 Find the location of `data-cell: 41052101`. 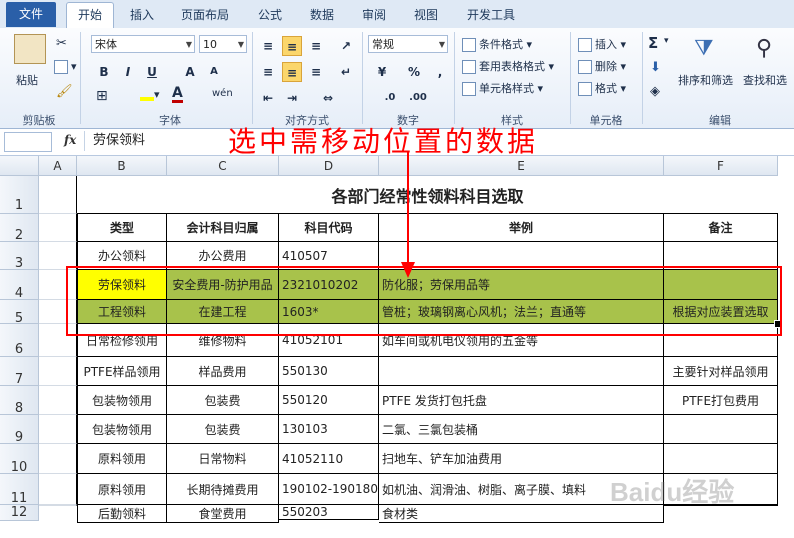

data-cell: 41052101 is located at coordinates (329, 340).